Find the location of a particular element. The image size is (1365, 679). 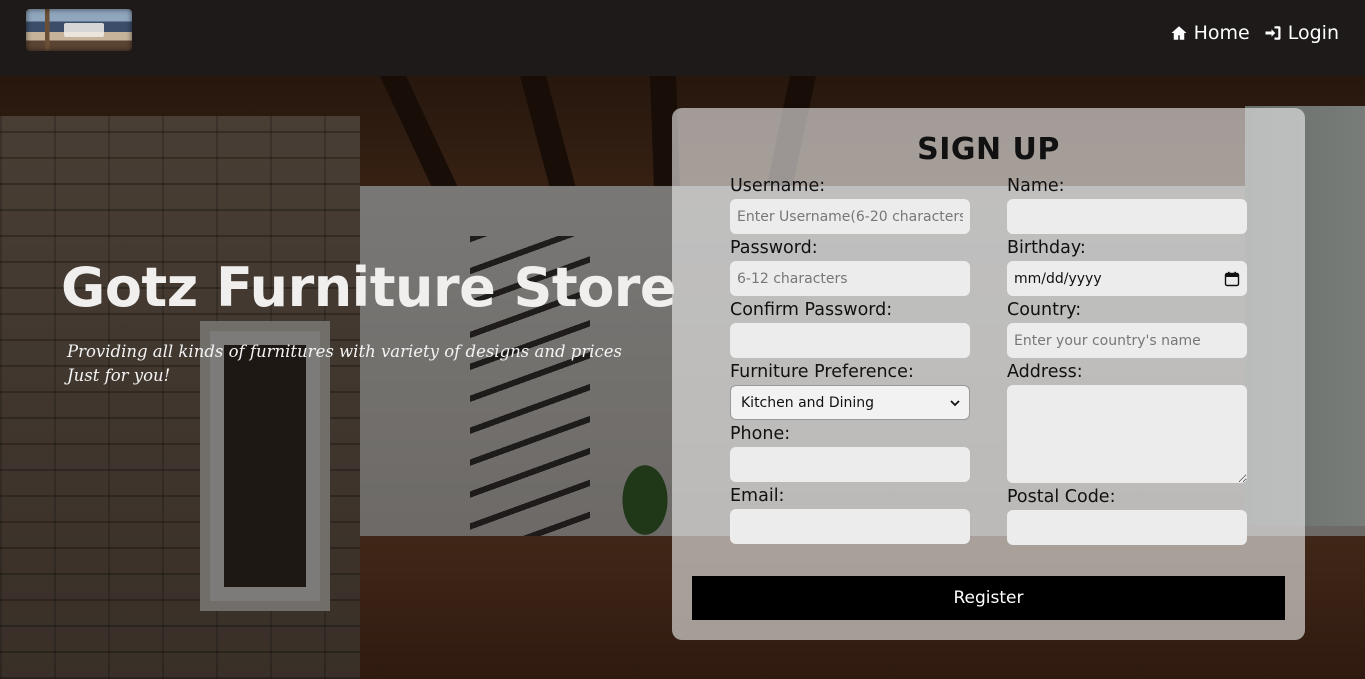

password-input is located at coordinates (850, 278).